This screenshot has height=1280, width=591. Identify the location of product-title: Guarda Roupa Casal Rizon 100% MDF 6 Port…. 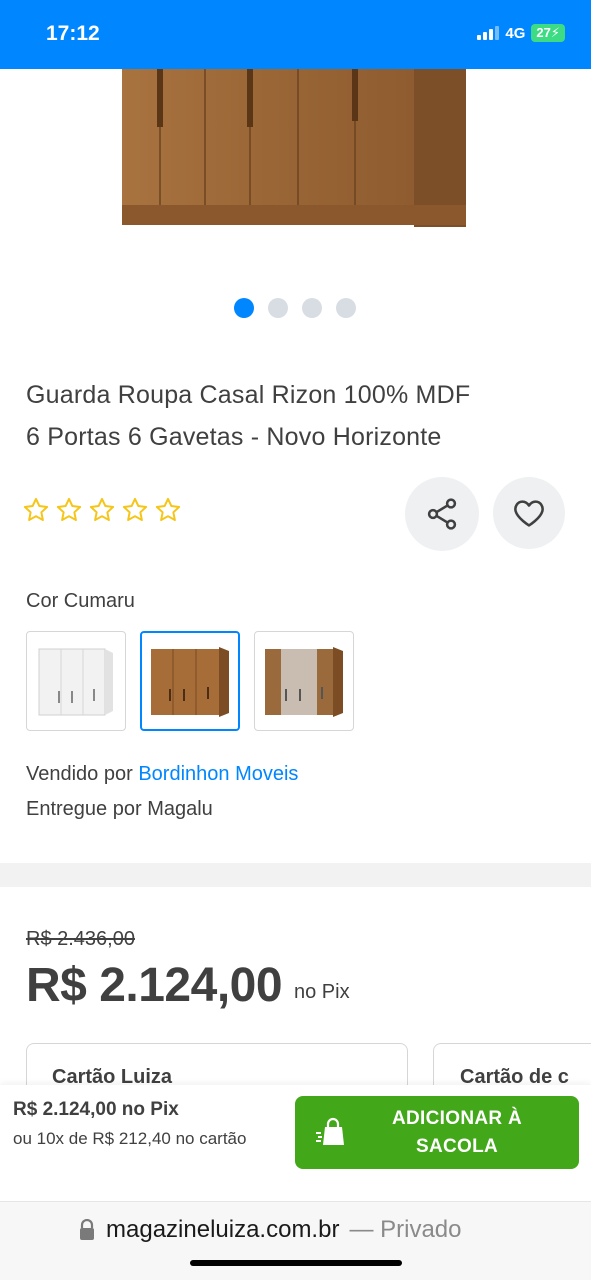
(296, 416).